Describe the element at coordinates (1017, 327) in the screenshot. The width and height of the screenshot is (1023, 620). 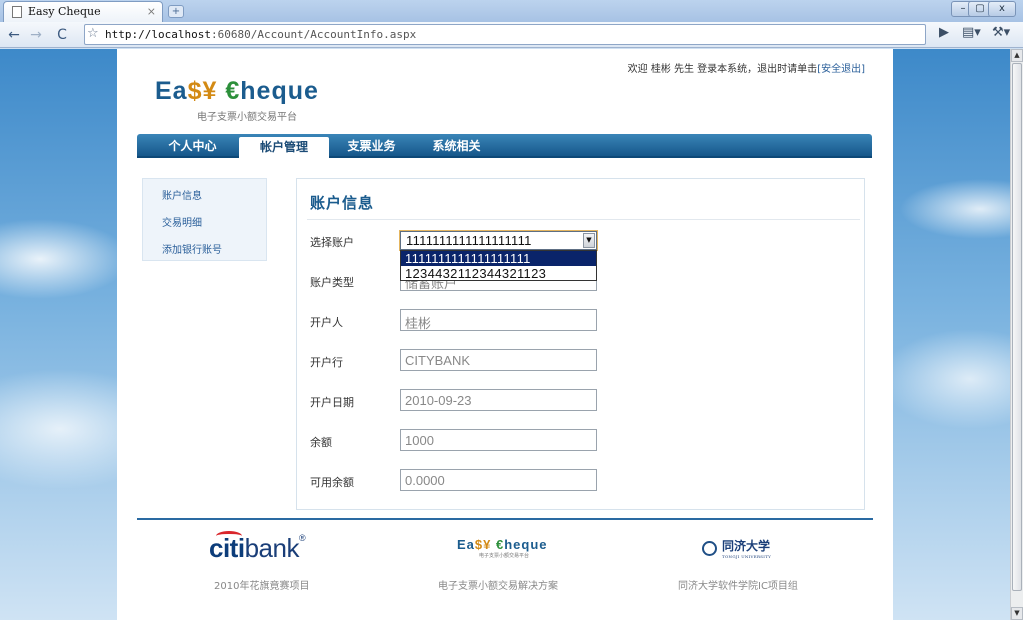
I see `scrollbar-thumb` at that location.